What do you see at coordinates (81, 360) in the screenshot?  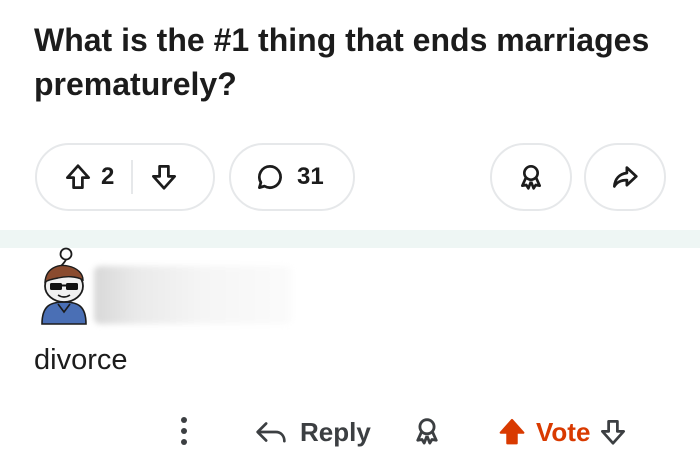 I see `comment-text: divorce` at bounding box center [81, 360].